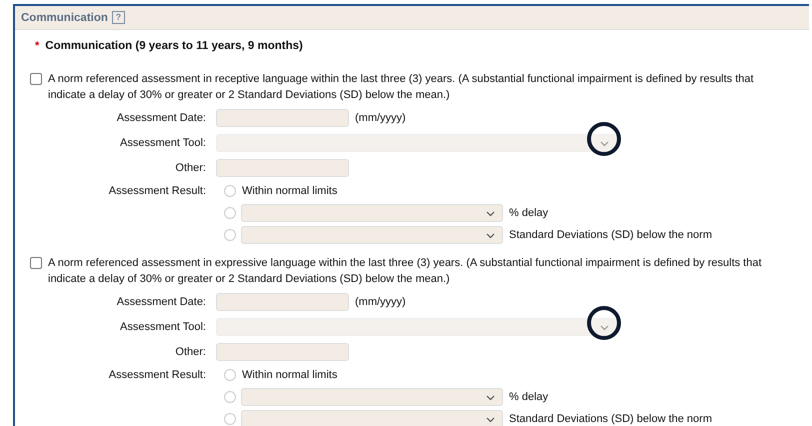 This screenshot has width=812, height=426. I want to click on assessment-description: A norm referenced assessment in expressive language within the last three (3) years. (A substantial functional impairment is defined by results that indicate a delay of 30% or greater or 2 Standard Deviations (SD) below the mean.), so click(405, 271).